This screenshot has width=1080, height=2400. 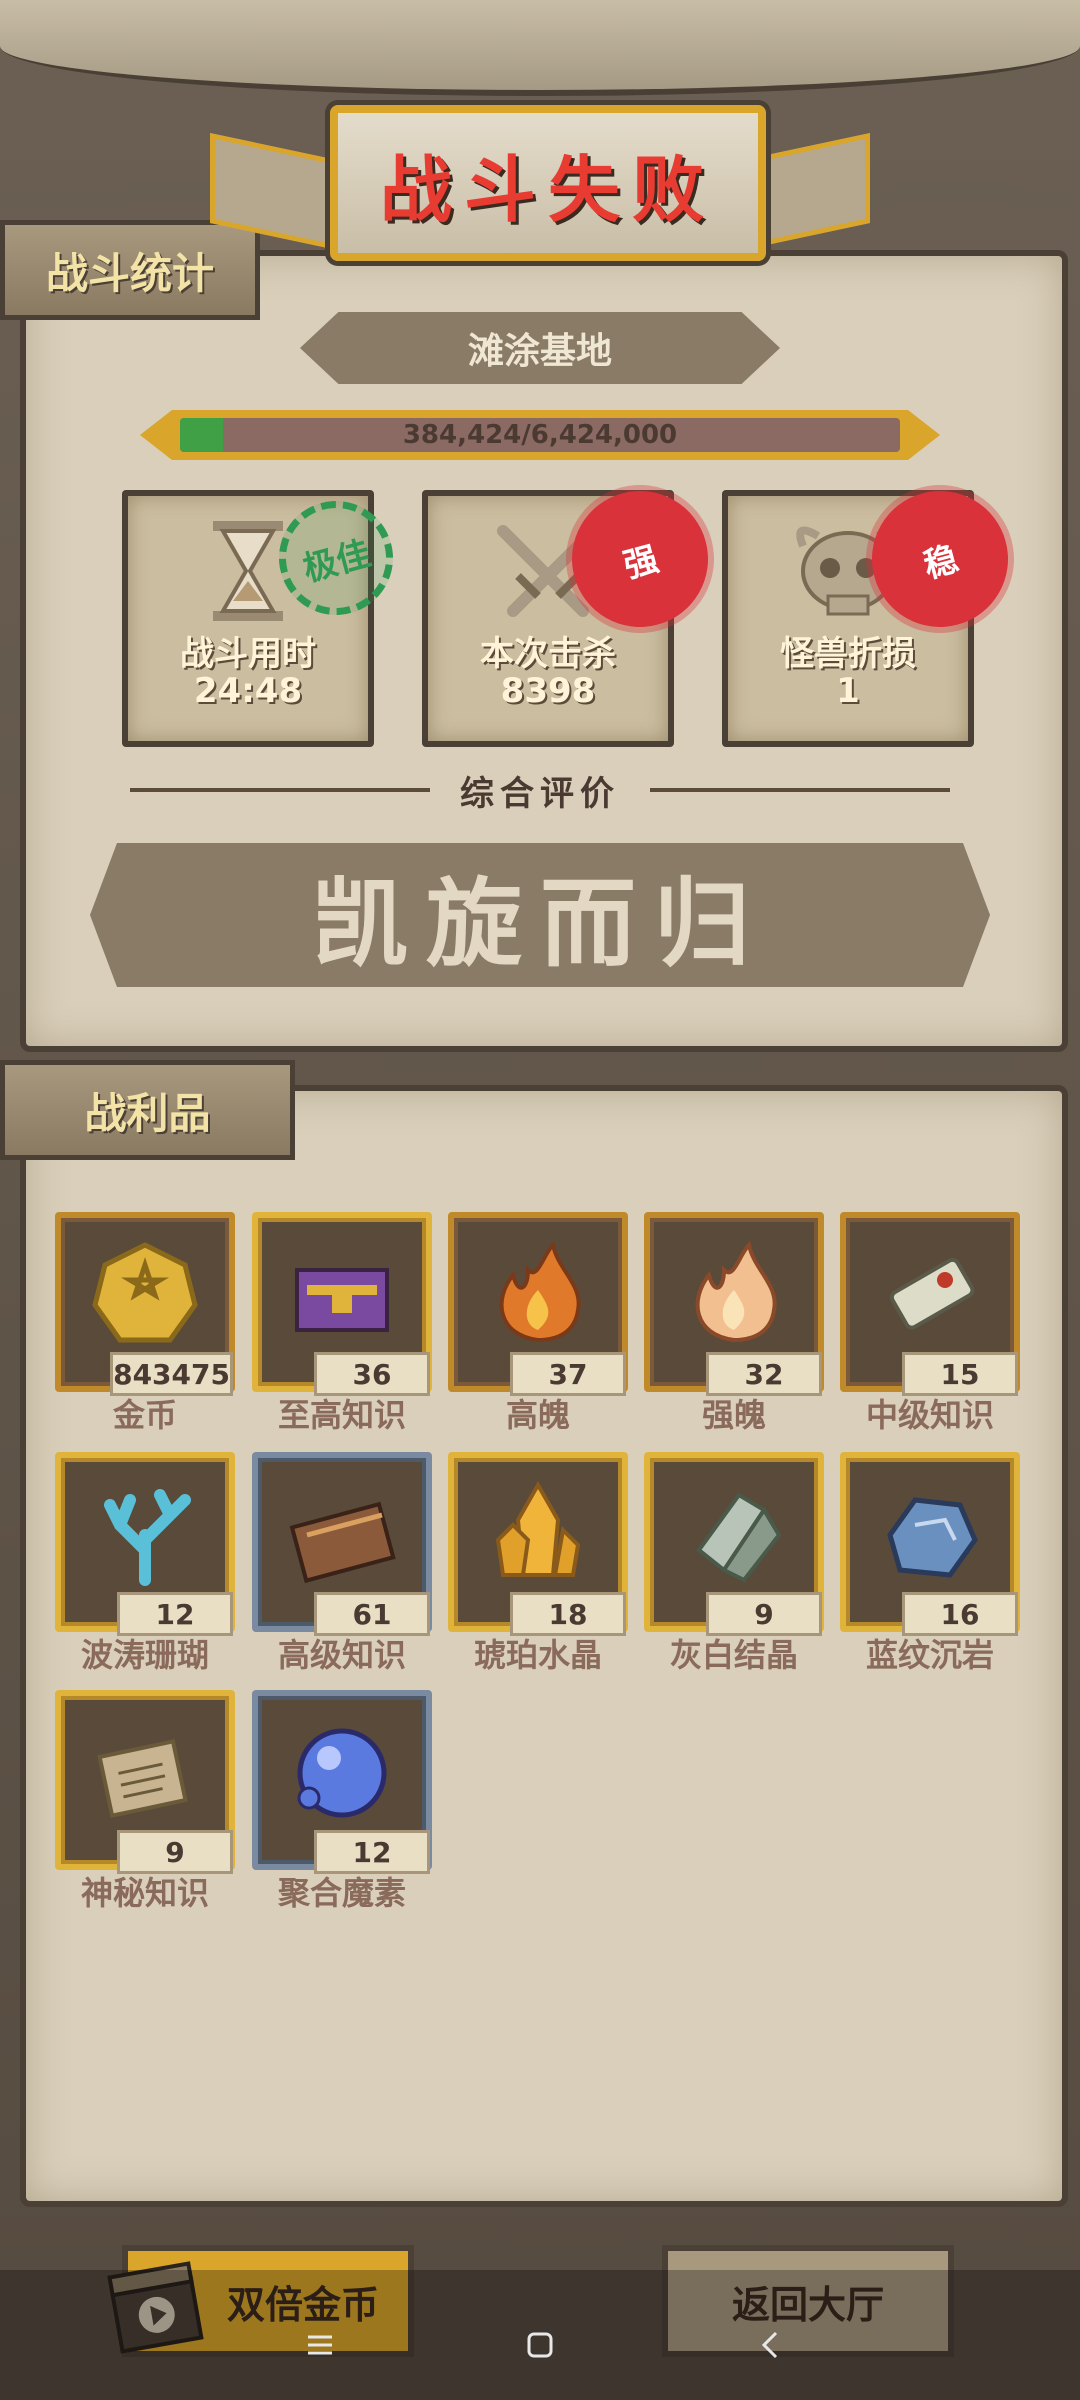 I want to click on loot-tab: 战利品, so click(x=147, y=1110).